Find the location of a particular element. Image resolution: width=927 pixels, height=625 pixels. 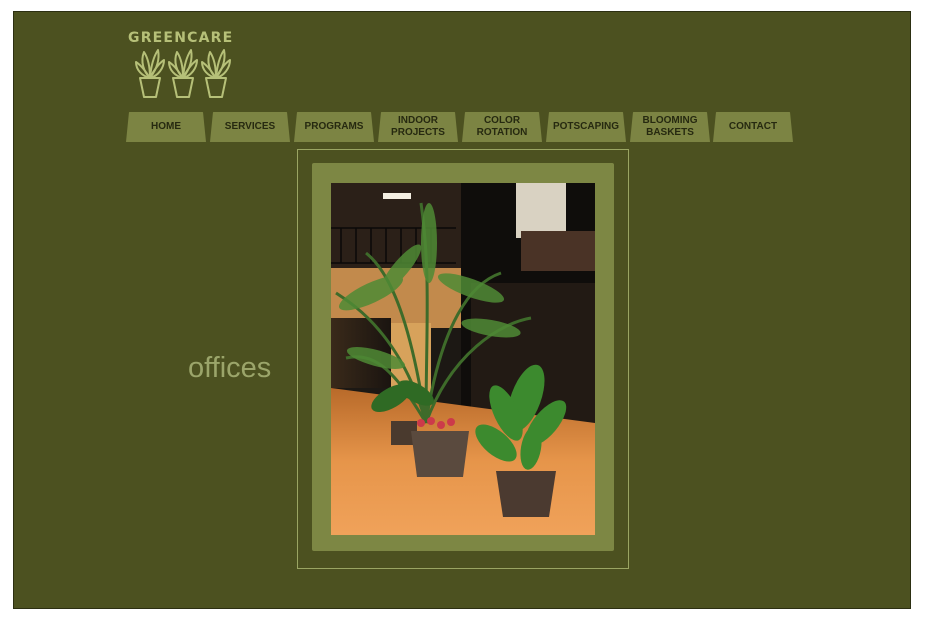

nav-tab-blooming-baskets: BLOOMING BASKETS is located at coordinates (670, 127).